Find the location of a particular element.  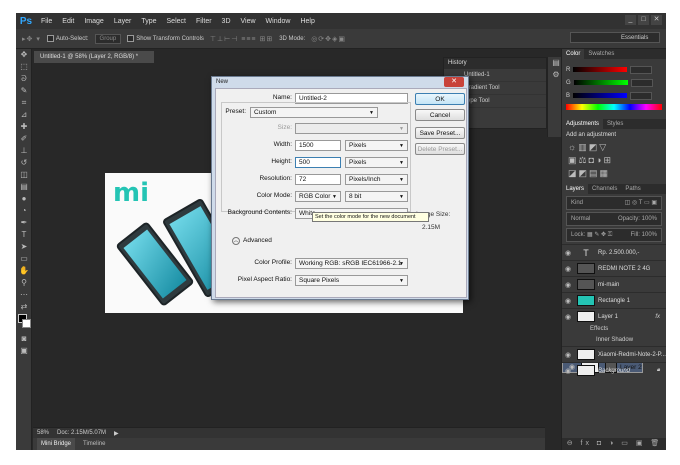

workspace-dropdown: Essentials is located at coordinates (615, 37).